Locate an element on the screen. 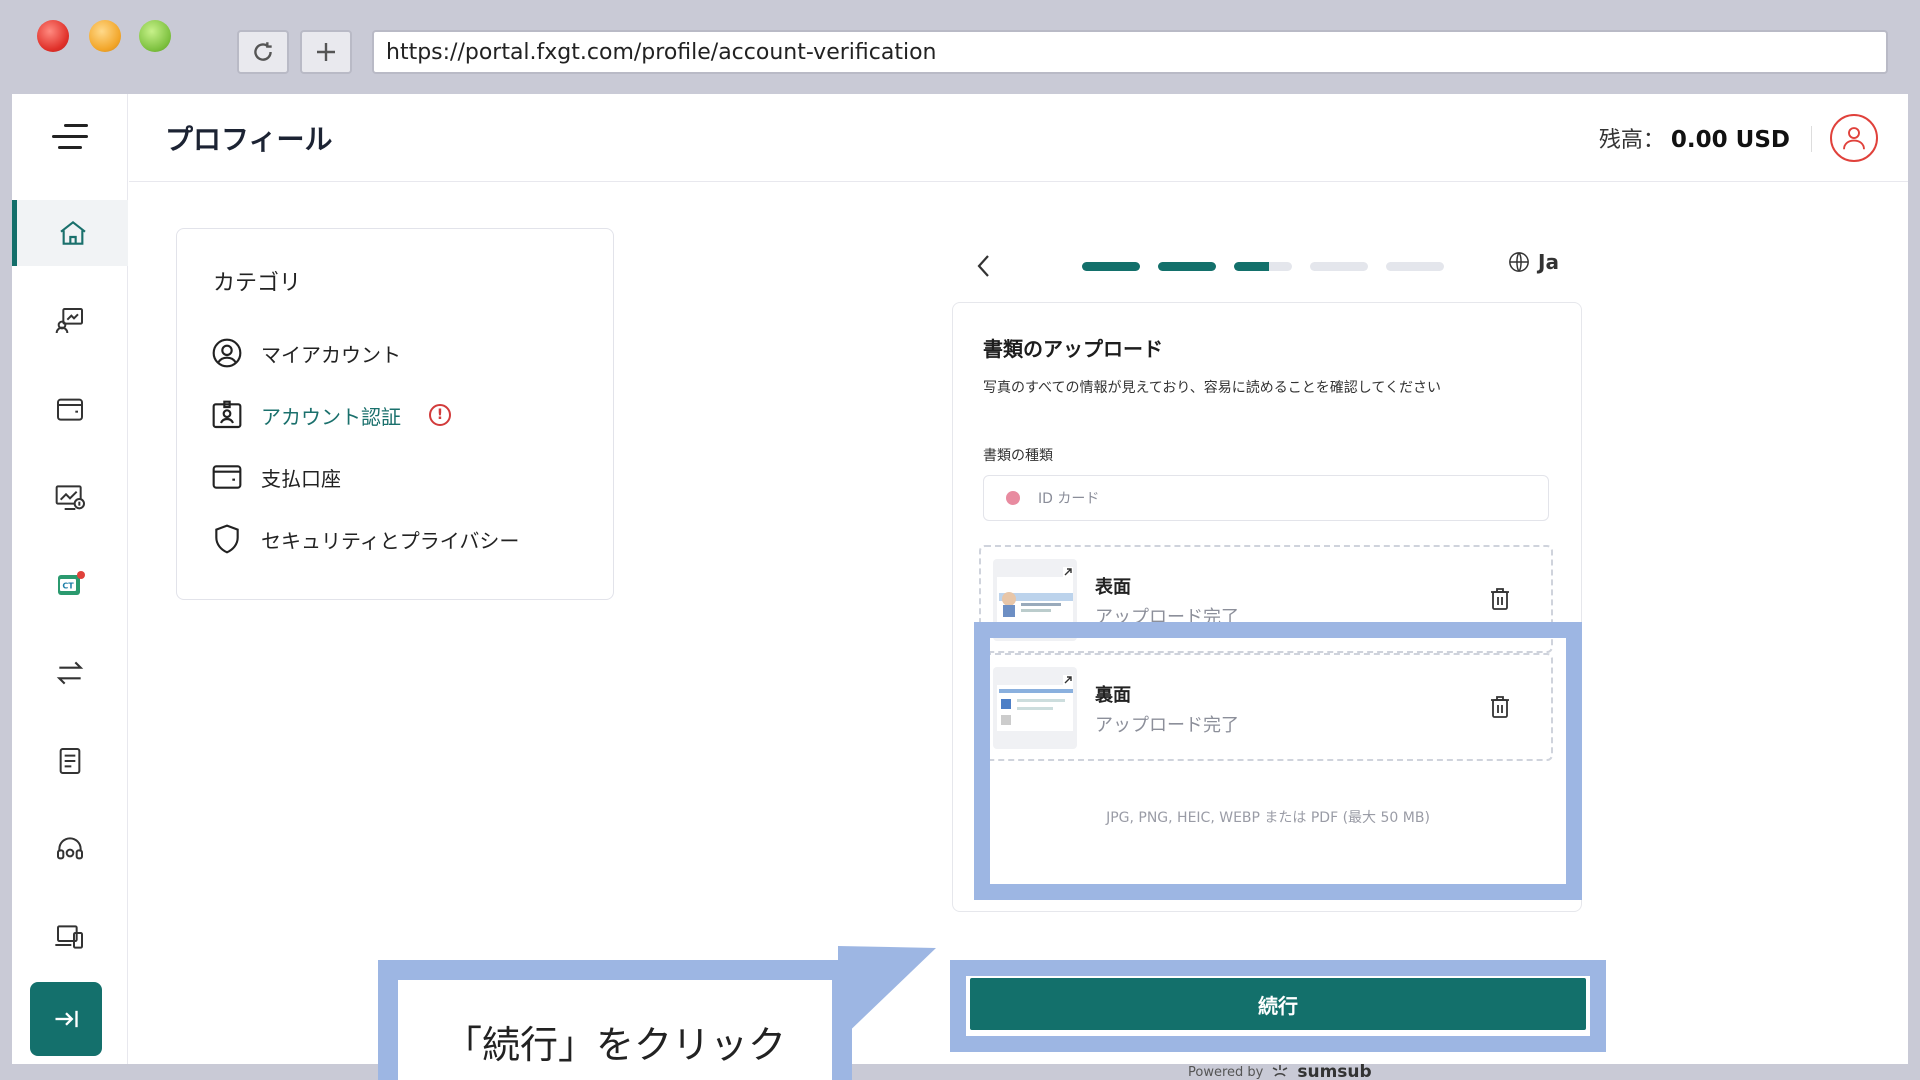 Image resolution: width=1920 pixels, height=1080 pixels. user-avatar-button is located at coordinates (1854, 138).